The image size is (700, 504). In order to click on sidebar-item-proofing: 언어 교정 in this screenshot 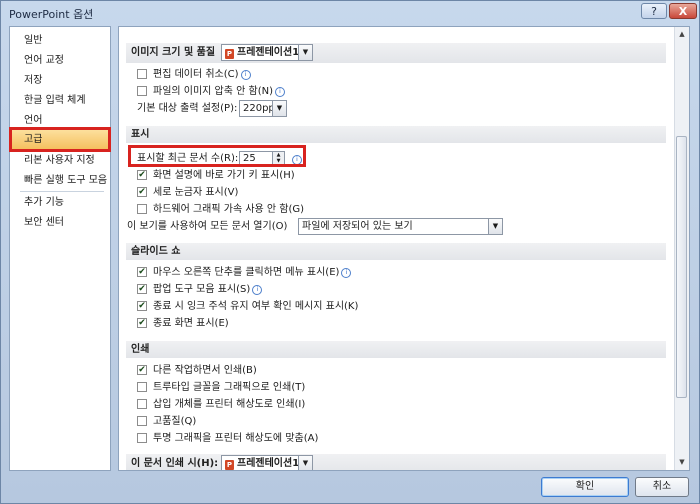, I will do `click(60, 61)`.